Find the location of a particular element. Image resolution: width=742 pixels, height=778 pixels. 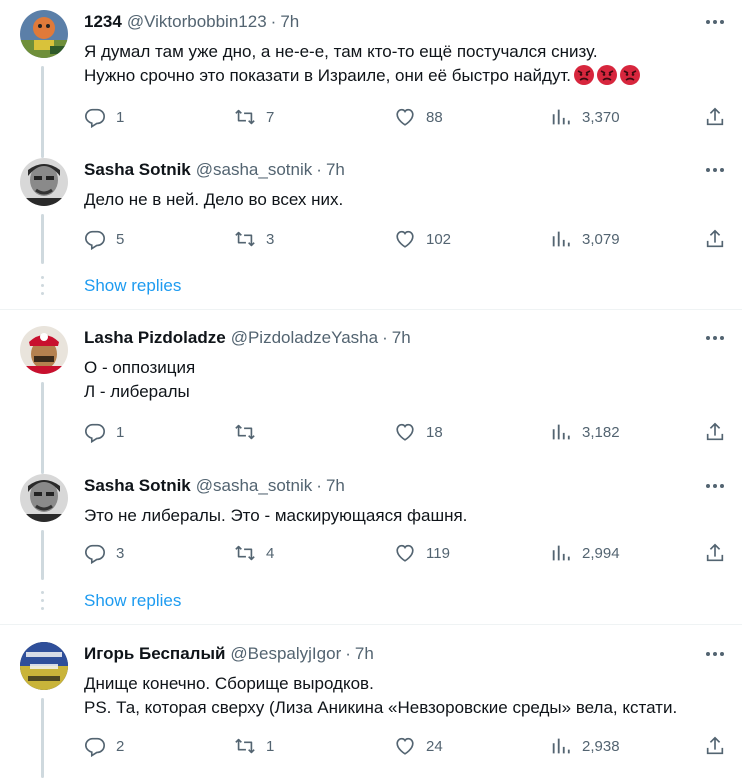

display-name: Lasha Pizdoladze is located at coordinates (155, 338).